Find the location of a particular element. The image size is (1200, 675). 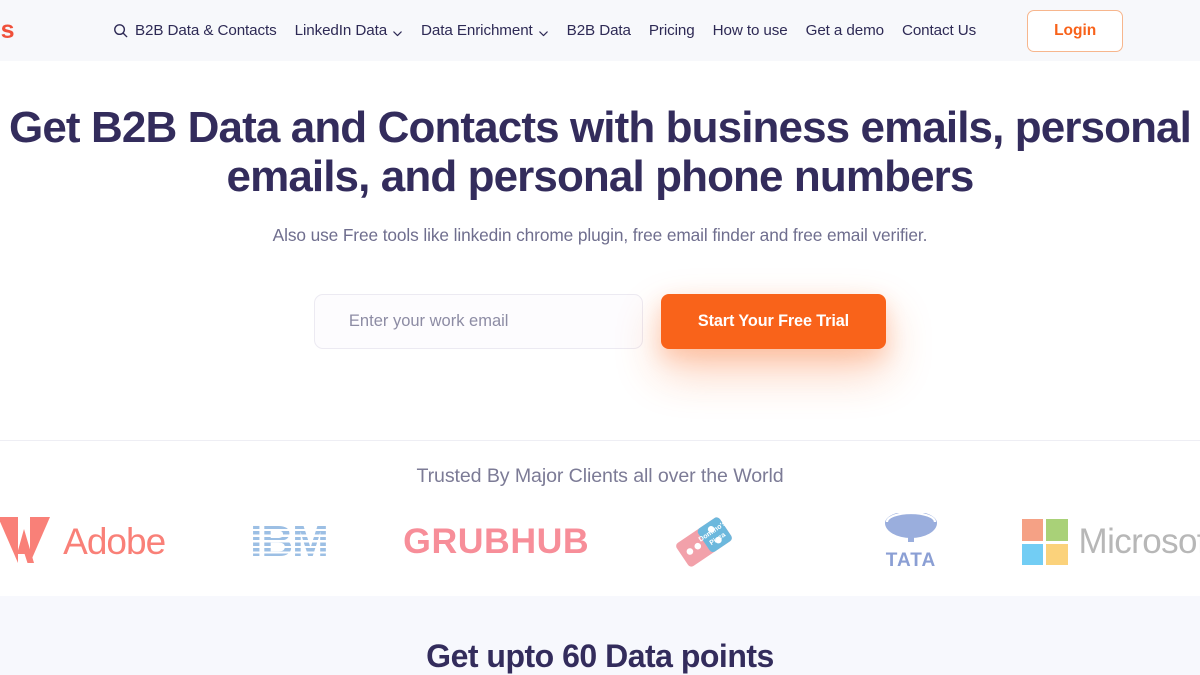

grubhub-wordmark: GRUBHUB is located at coordinates (496, 541).